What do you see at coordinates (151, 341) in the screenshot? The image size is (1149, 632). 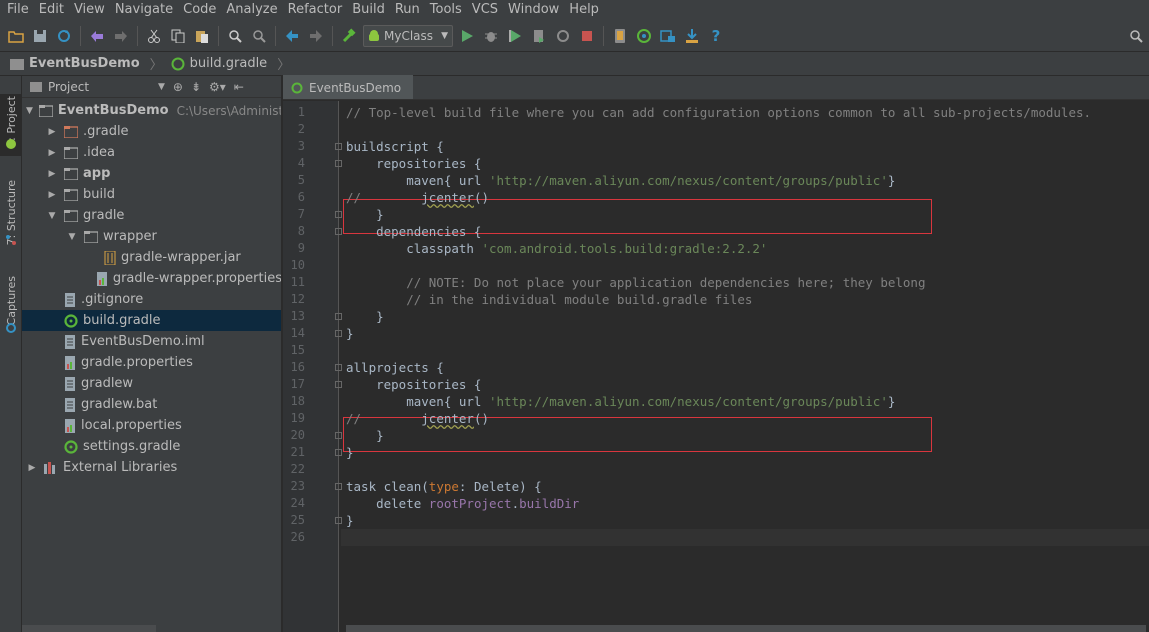 I see `tree-item: EventBusDemo.iml` at bounding box center [151, 341].